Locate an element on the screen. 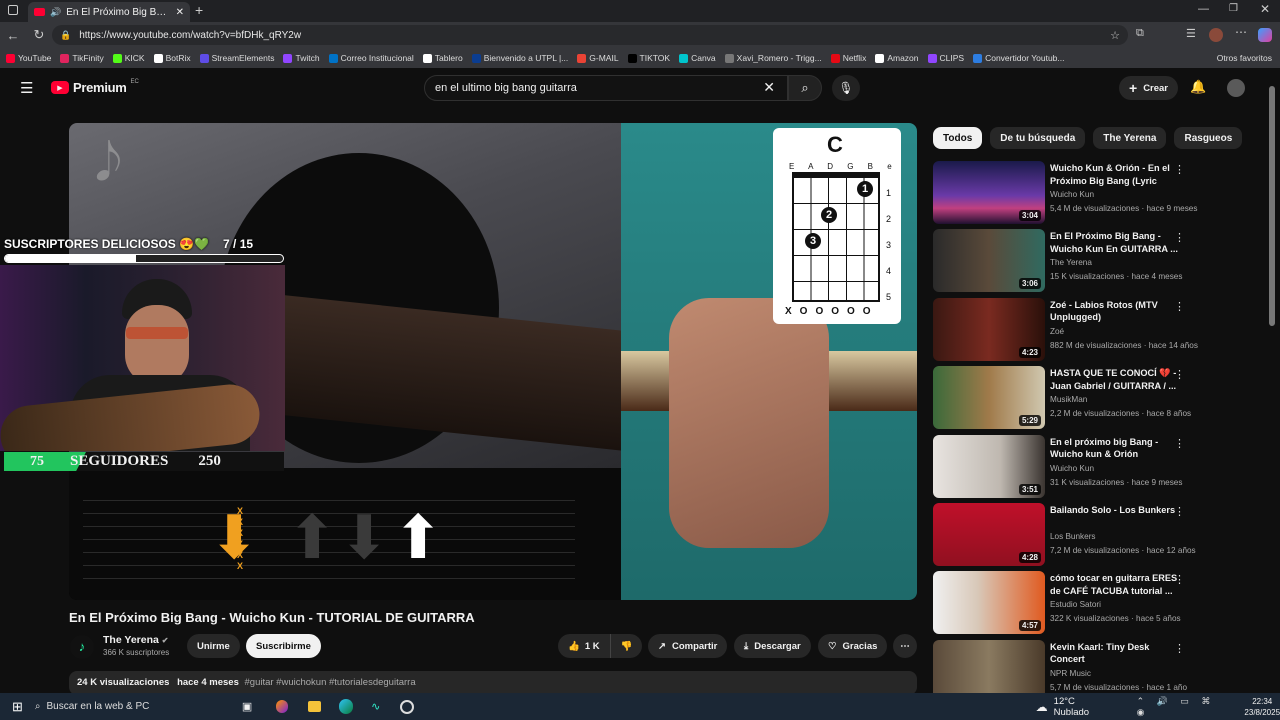 The width and height of the screenshot is (1280, 720). search-input: en el ultimo big bang guitarra ✕ is located at coordinates (606, 88).